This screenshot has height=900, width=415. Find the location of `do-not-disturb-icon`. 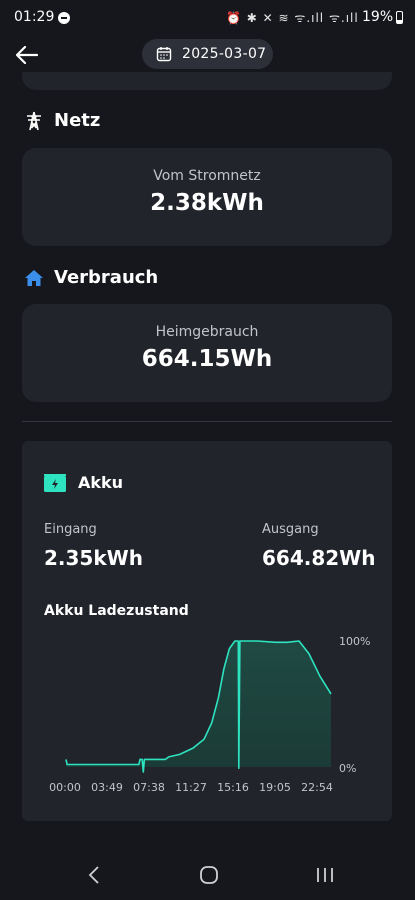

do-not-disturb-icon is located at coordinates (64, 18).